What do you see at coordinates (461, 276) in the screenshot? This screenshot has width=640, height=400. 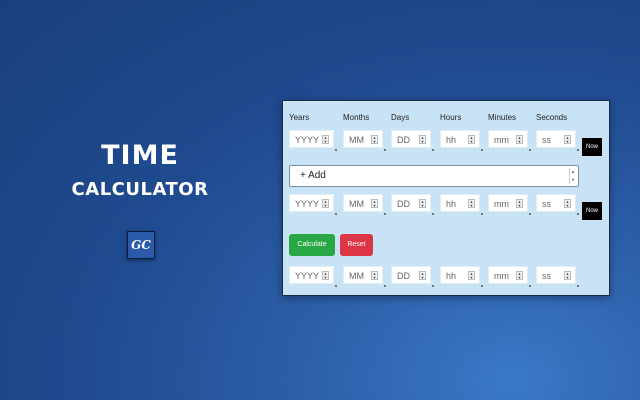 I see `result-hours-input: hh ▲ ▼` at bounding box center [461, 276].